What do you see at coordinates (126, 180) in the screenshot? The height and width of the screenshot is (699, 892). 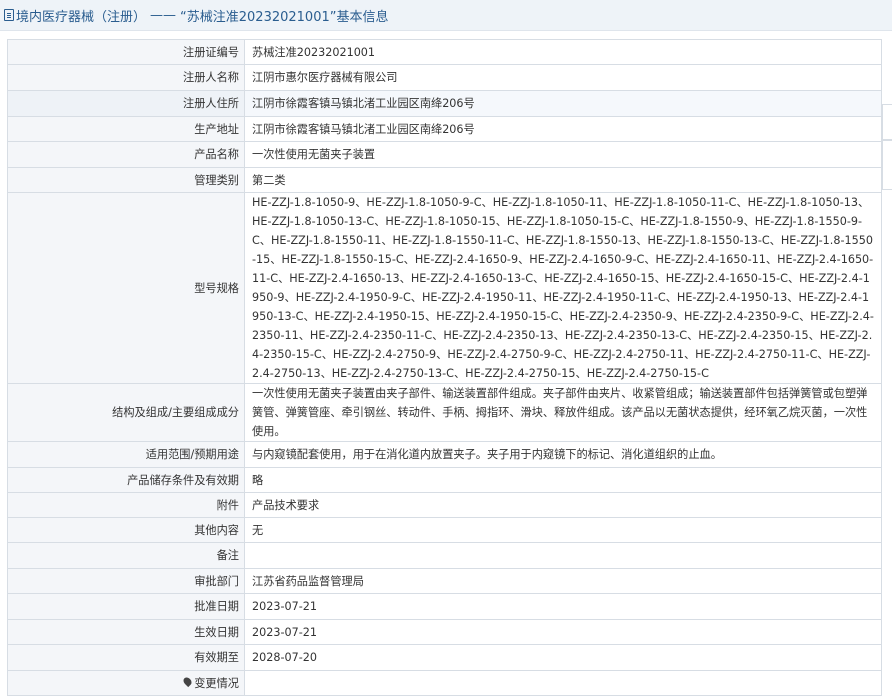 I see `row-label: 管理类别` at bounding box center [126, 180].